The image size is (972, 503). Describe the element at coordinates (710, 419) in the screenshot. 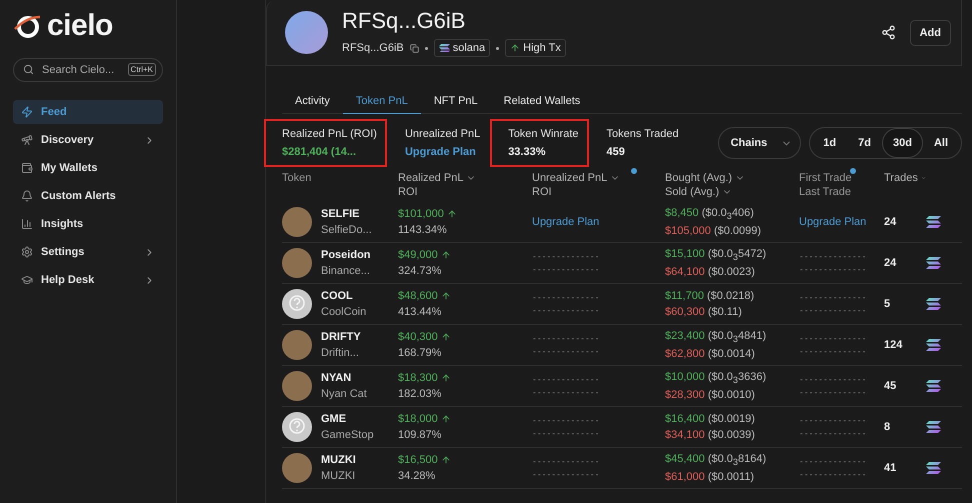

I see `bought-amount: $16,400 ($0.0019)` at that location.